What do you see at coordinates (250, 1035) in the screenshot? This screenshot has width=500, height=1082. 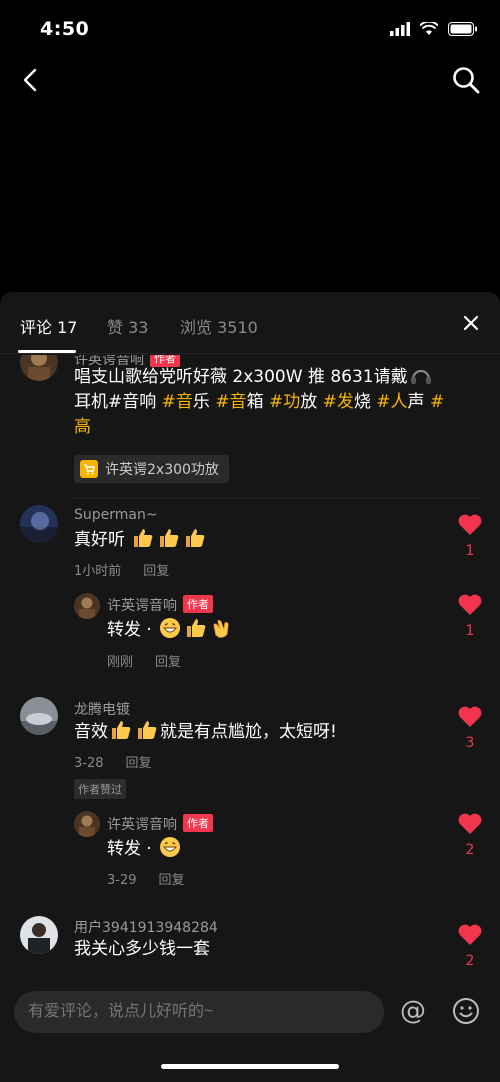 I see `comment-input-bar: @` at bounding box center [250, 1035].